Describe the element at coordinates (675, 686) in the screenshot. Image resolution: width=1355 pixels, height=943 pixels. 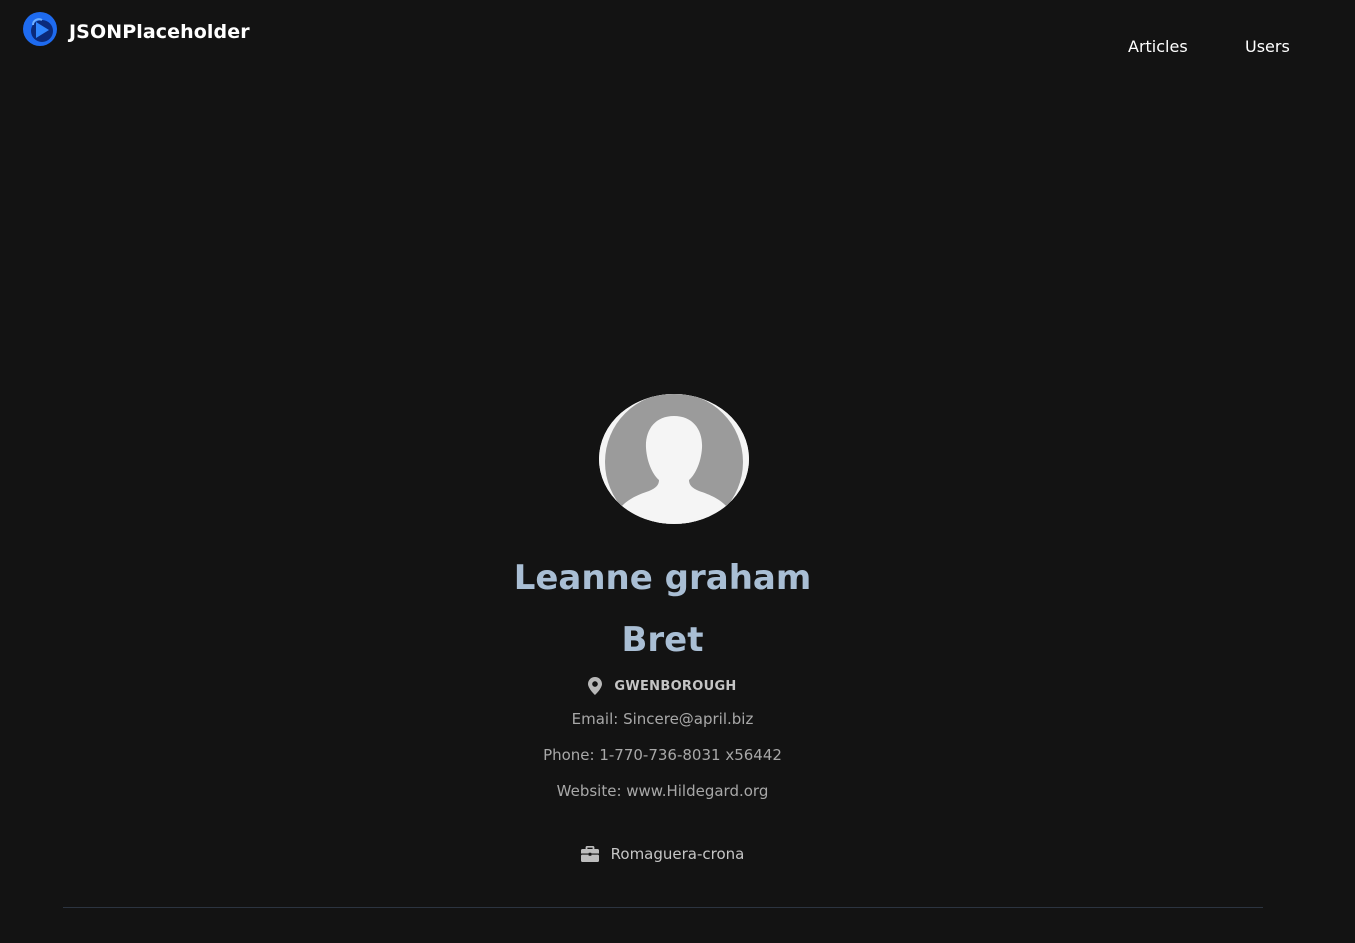
I see `city-name: Gwenborough` at that location.